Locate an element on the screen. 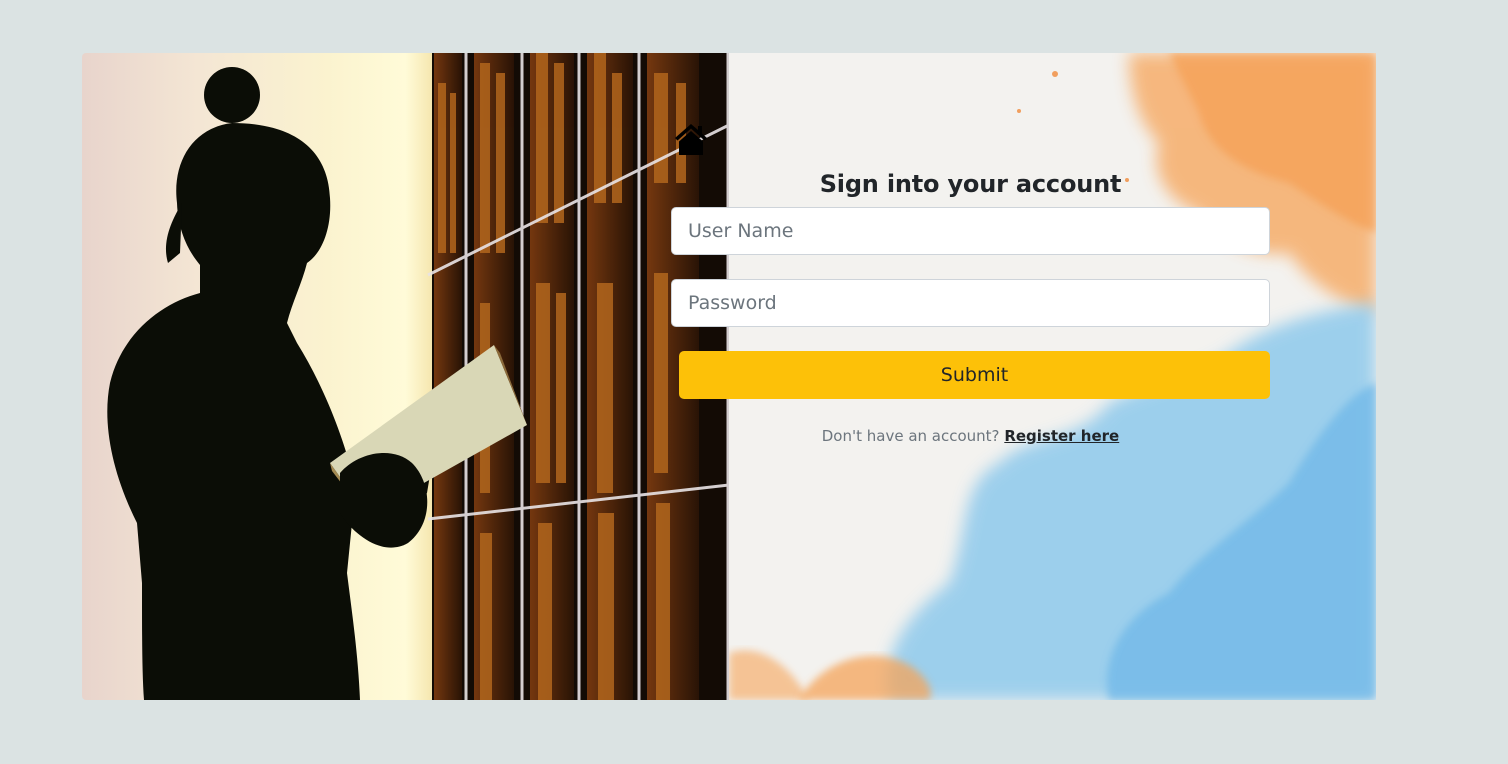 The height and width of the screenshot is (764, 1508). page-title: Sign into your account is located at coordinates (970, 184).